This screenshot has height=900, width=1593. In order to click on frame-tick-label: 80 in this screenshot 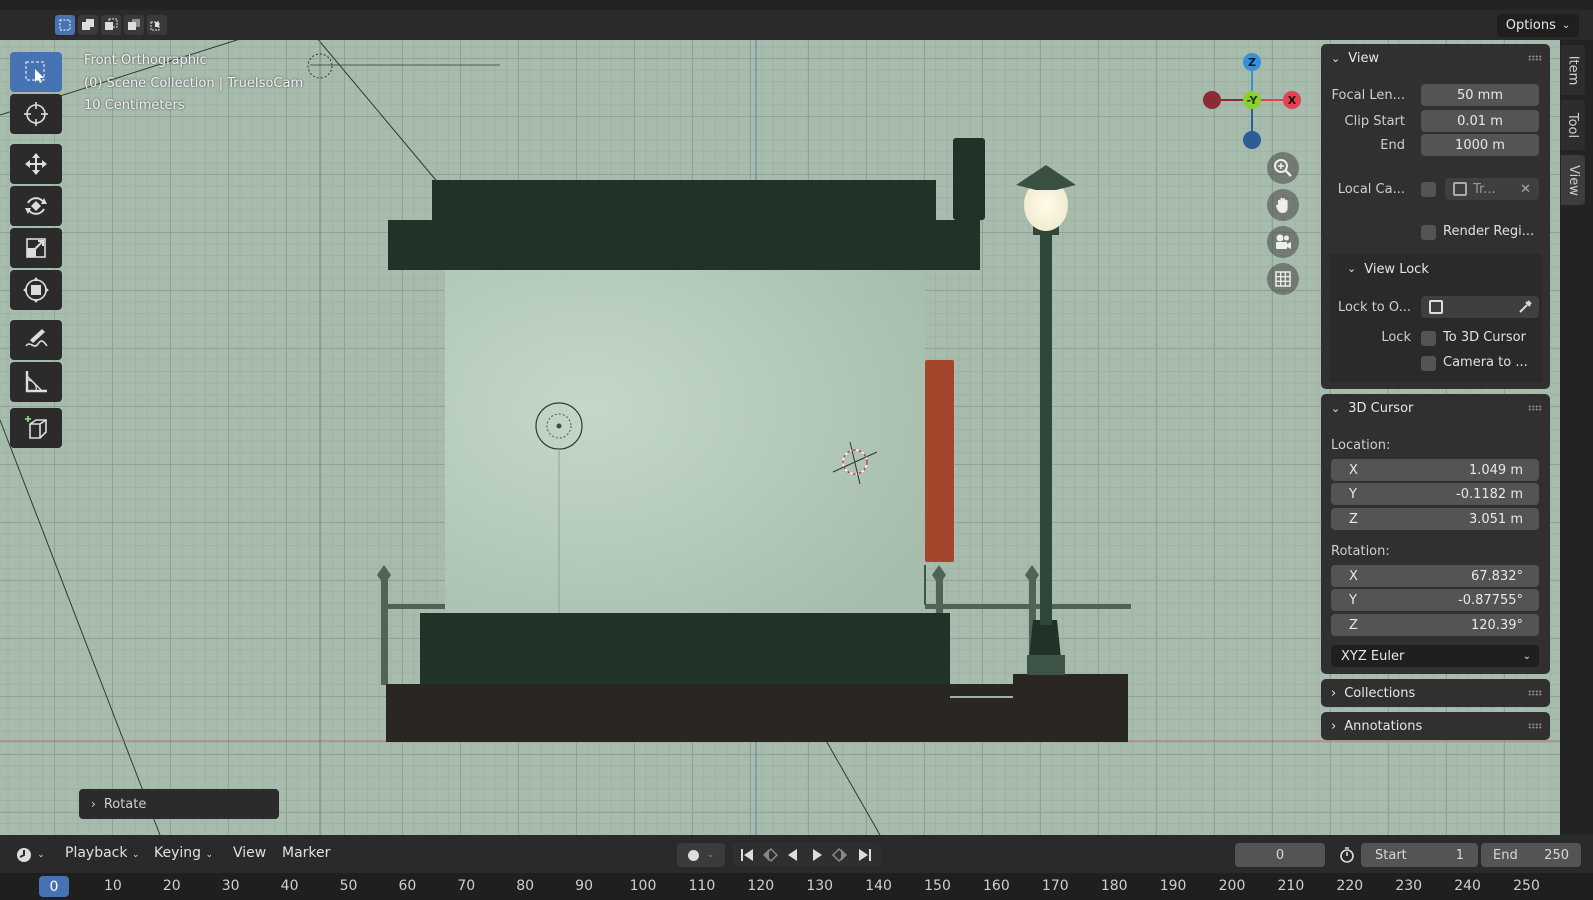, I will do `click(525, 886)`.